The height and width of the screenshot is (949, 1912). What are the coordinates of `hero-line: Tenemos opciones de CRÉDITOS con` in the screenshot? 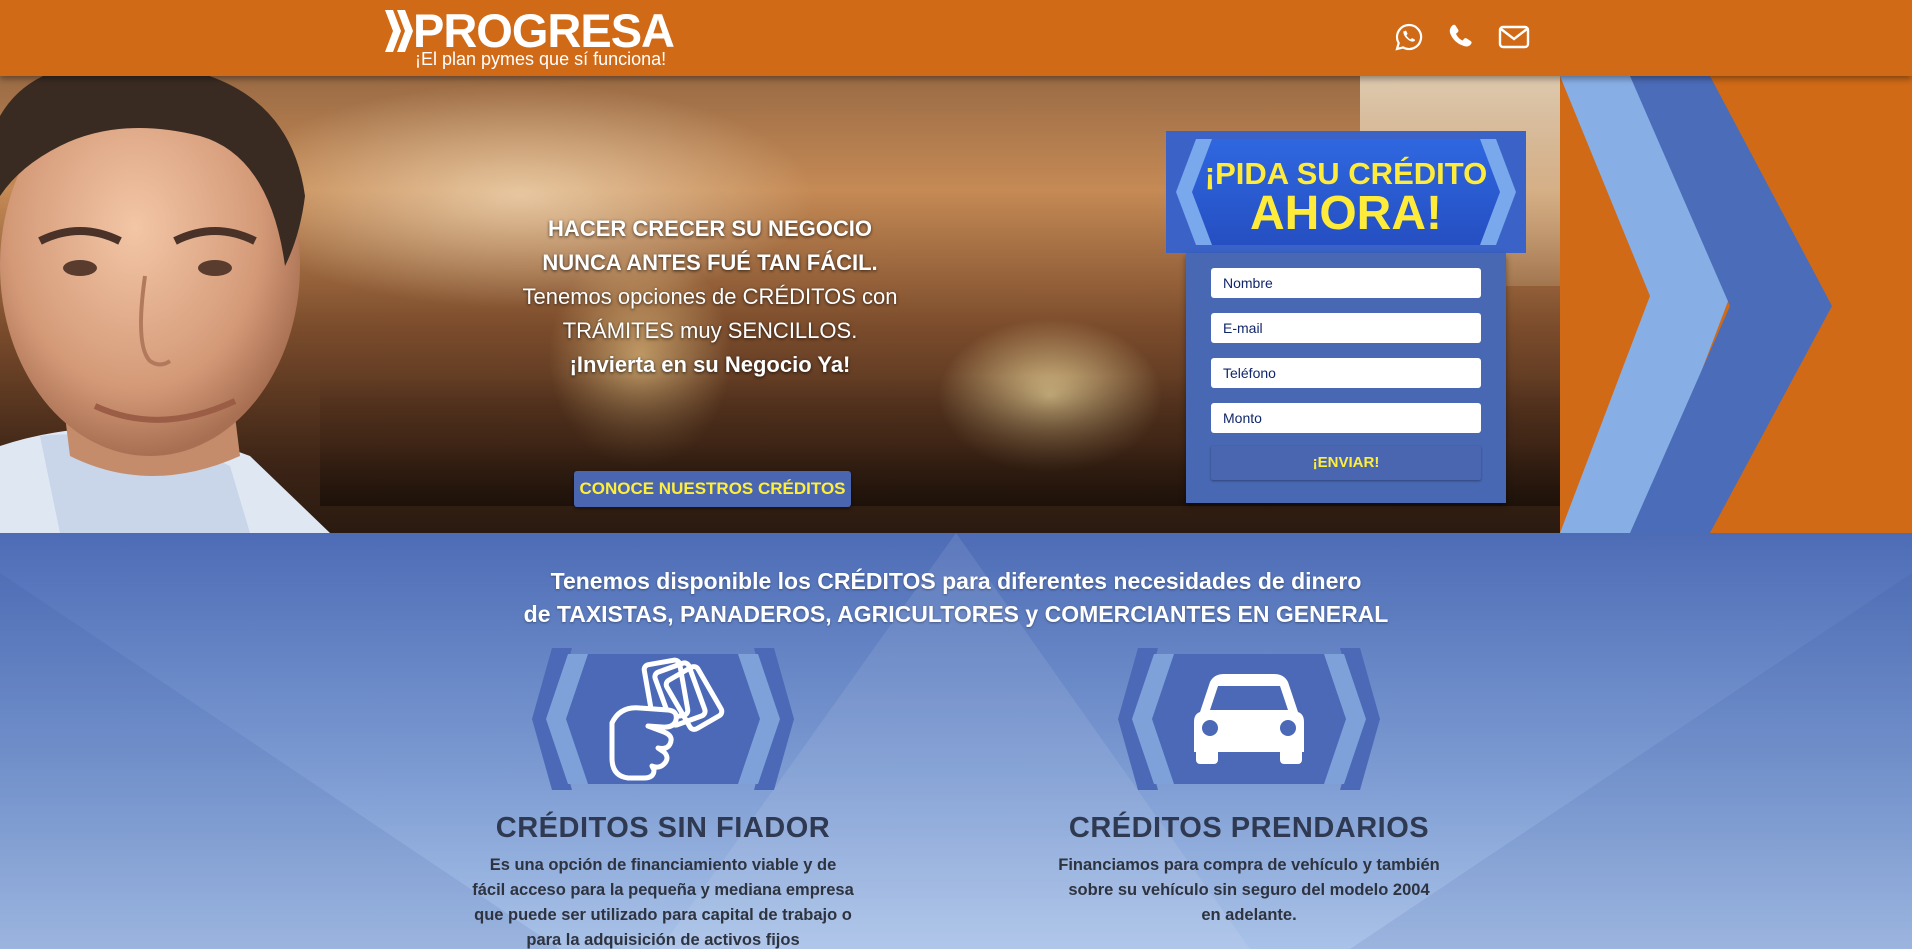 It's located at (710, 296).